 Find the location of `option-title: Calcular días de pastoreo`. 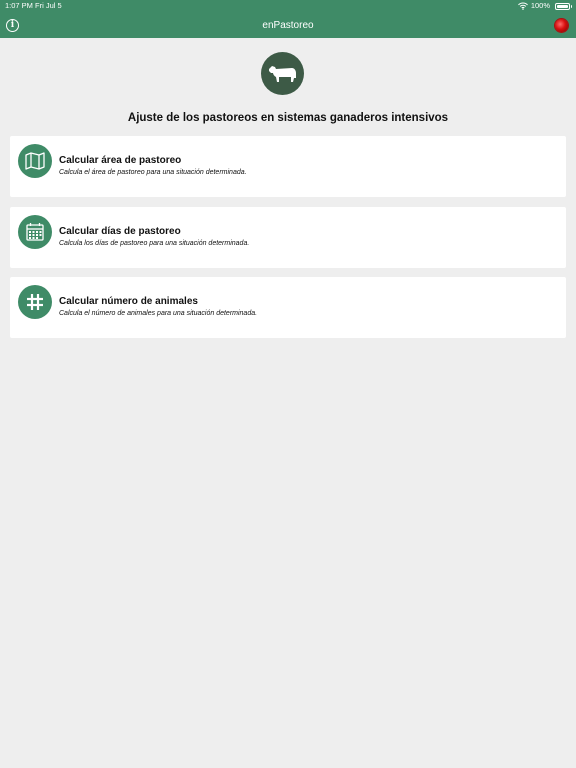

option-title: Calcular días de pastoreo is located at coordinates (120, 231).